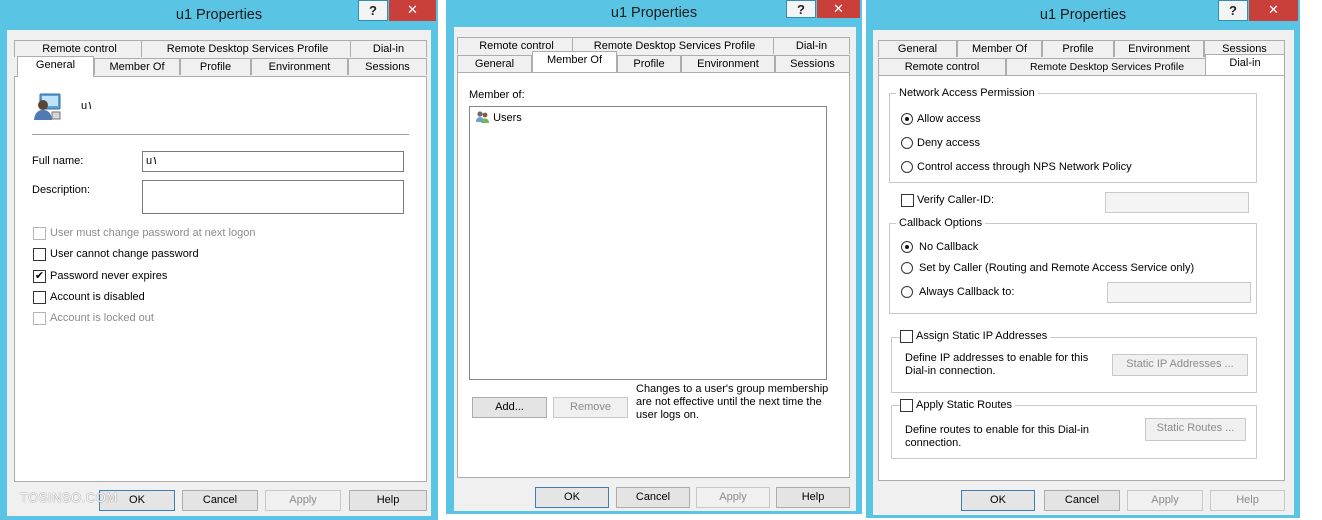  Describe the element at coordinates (507, 118) in the screenshot. I see `group-name: Users` at that location.